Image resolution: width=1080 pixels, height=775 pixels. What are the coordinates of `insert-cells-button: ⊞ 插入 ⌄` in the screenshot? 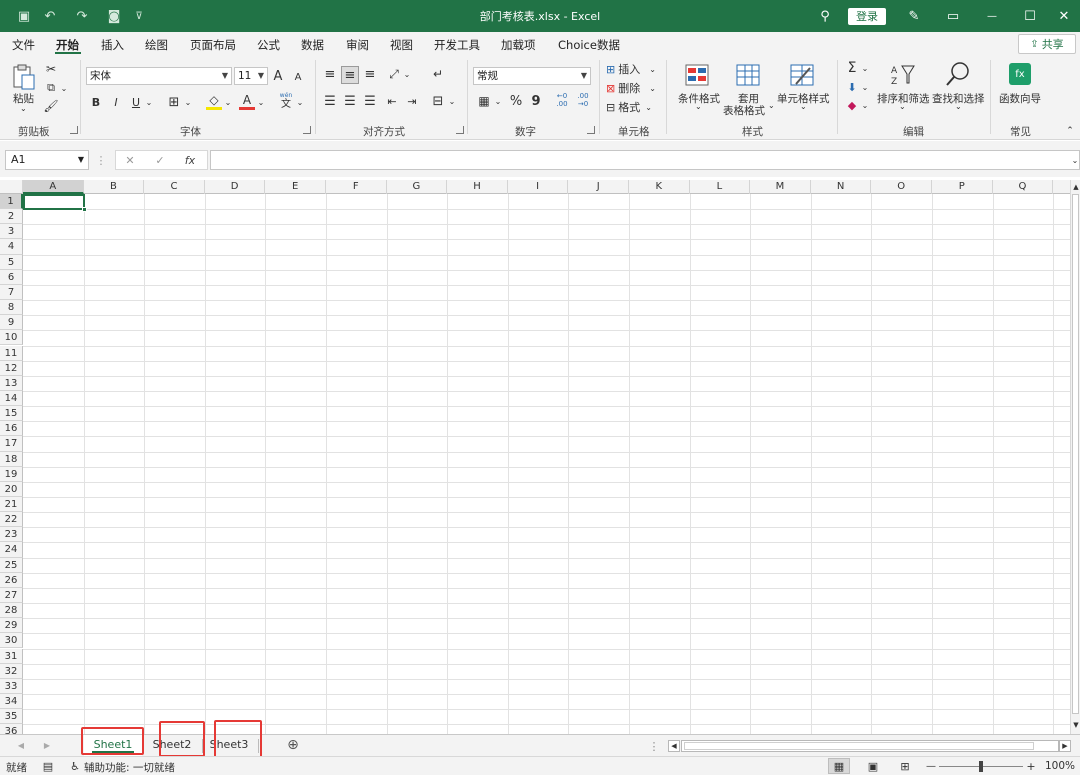 It's located at (634, 69).